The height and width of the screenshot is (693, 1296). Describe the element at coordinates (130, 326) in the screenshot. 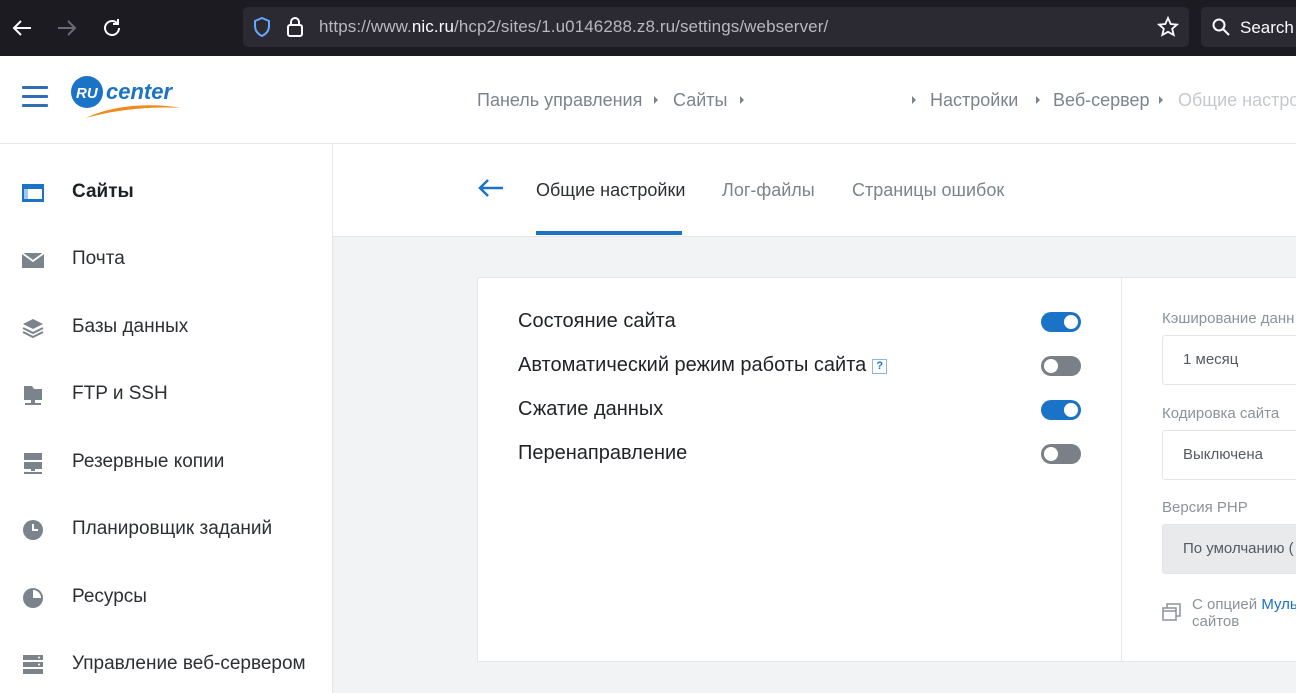

I see `sidebar-item-label: Базы данных` at that location.